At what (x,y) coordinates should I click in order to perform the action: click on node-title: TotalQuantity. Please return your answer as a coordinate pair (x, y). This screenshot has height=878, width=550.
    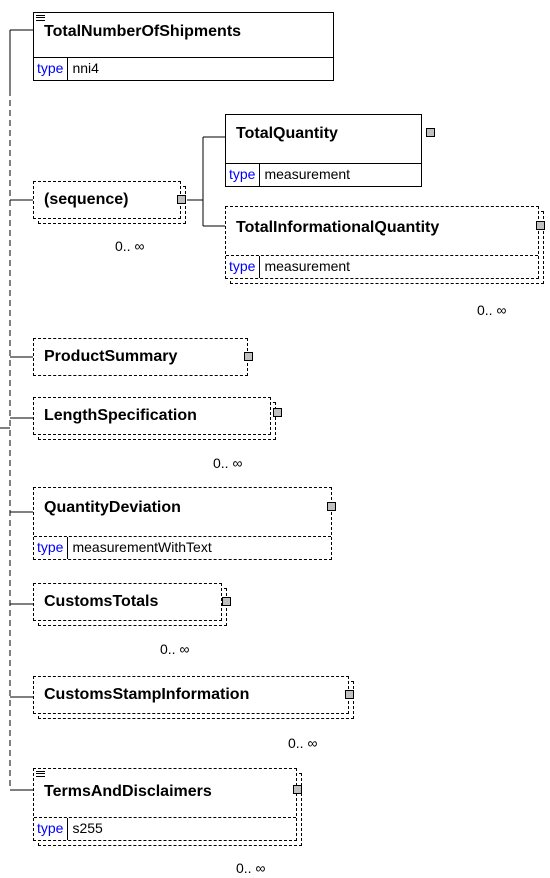
    Looking at the image, I should click on (287, 133).